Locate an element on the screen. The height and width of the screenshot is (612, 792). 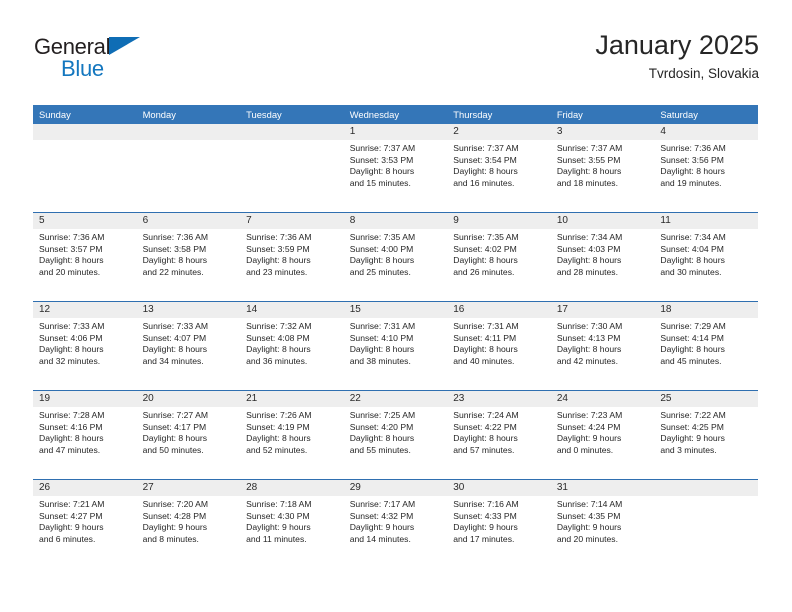
sunrise-time: Sunrise: 7:36 AM is located at coordinates (72, 237).